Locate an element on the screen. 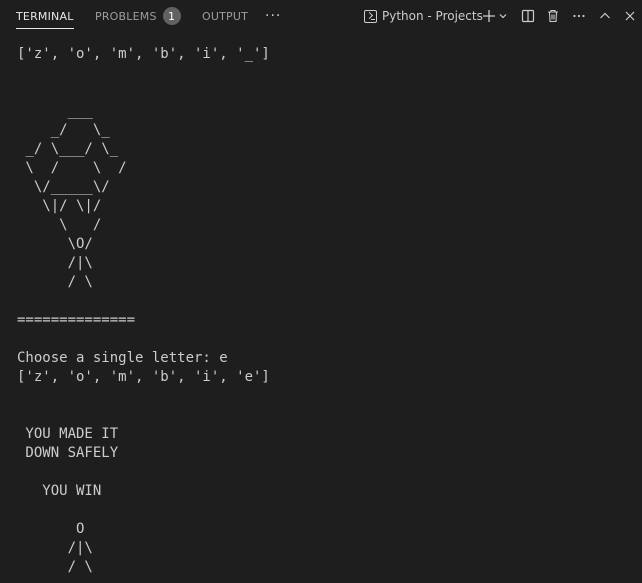  problems-count-badge: 1 is located at coordinates (171, 16).